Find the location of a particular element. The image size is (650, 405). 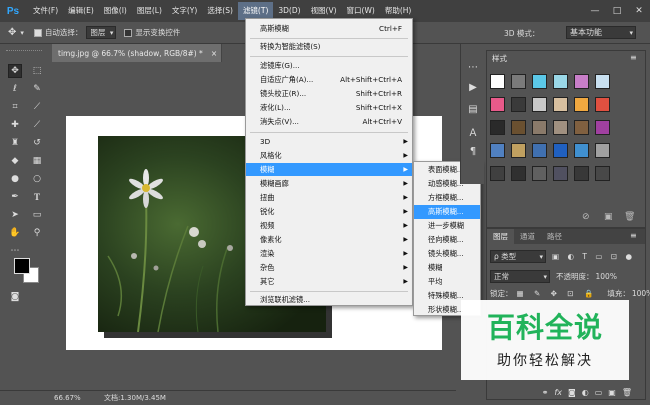

filter-3d: 3D ▶ is located at coordinates (329, 141).